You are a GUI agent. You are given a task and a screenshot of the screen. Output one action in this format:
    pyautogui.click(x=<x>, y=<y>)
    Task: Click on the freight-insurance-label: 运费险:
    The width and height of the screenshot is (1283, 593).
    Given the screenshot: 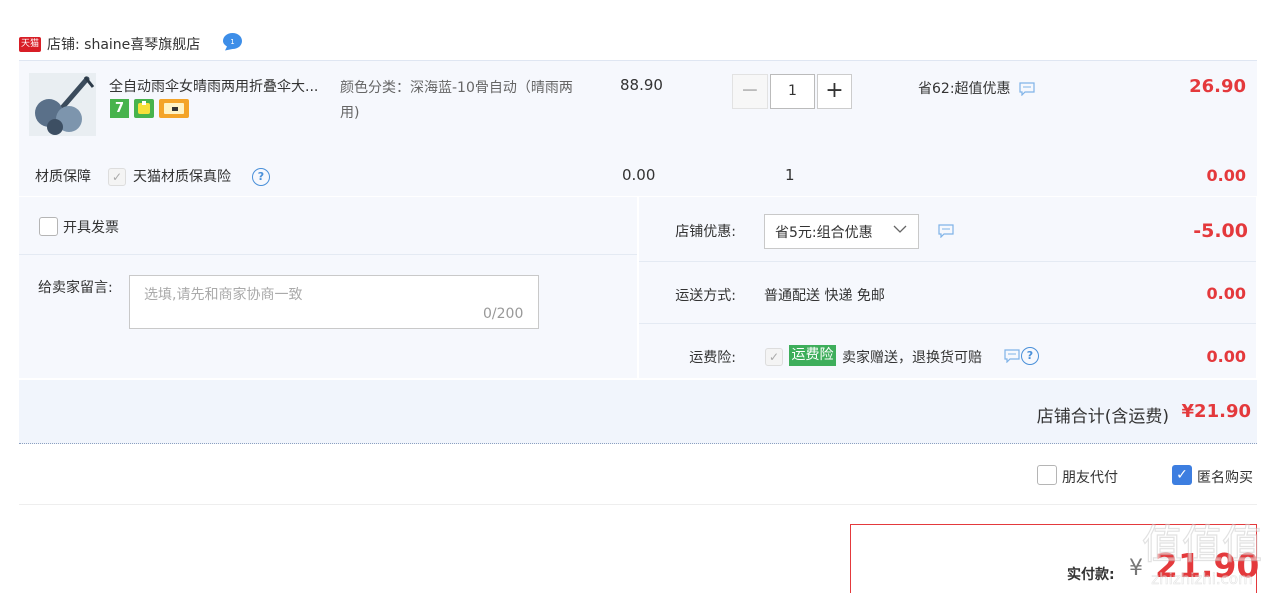 What is the action you would take?
    pyautogui.click(x=712, y=358)
    